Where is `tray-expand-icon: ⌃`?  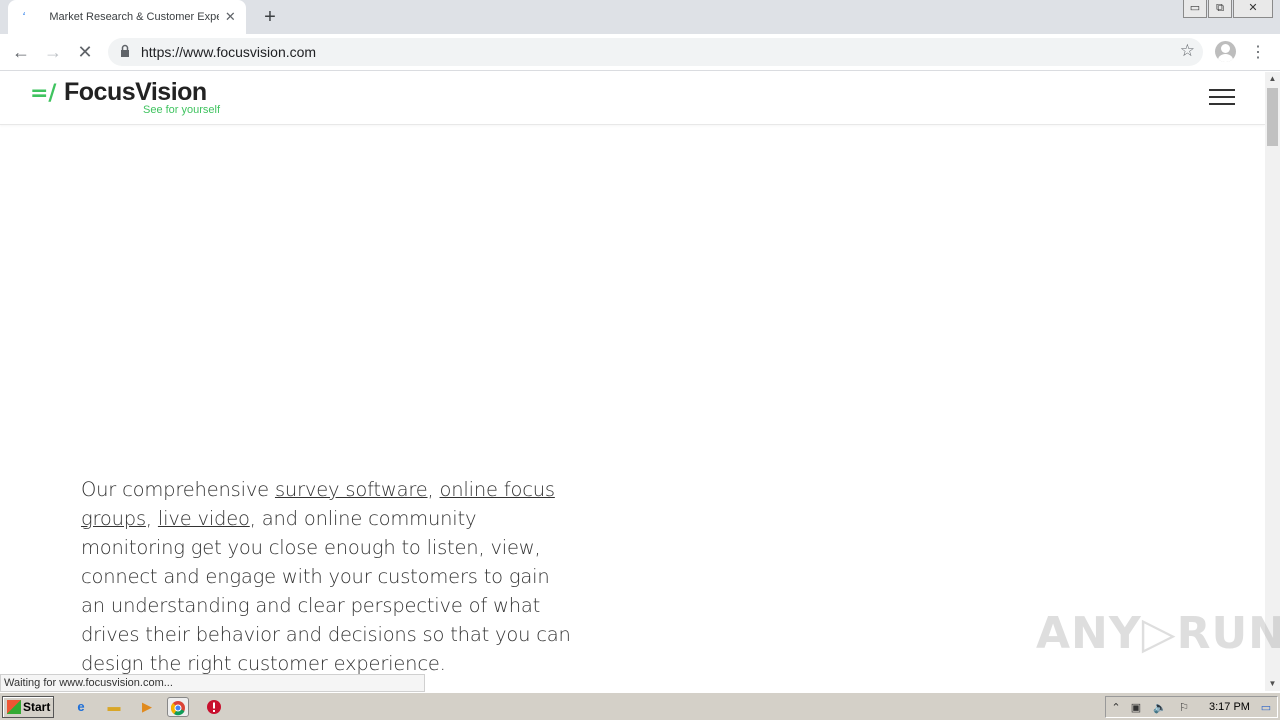
tray-expand-icon: ⌃ is located at coordinates (1116, 708).